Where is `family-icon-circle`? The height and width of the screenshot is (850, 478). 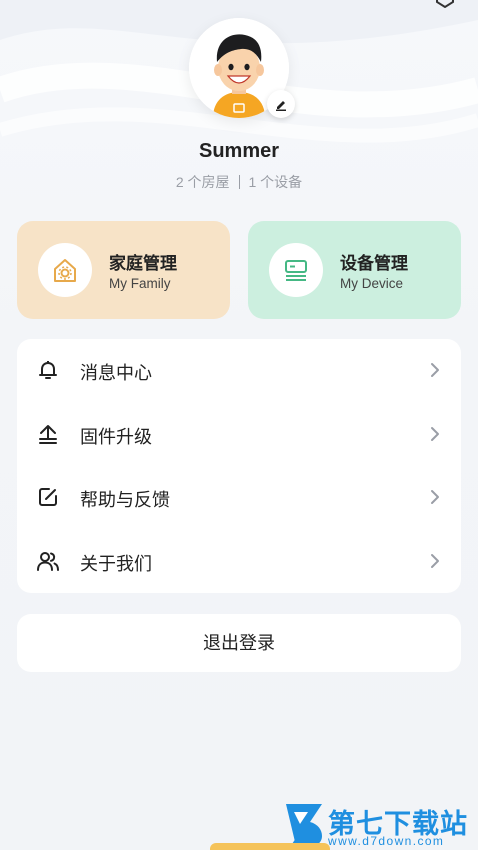 family-icon-circle is located at coordinates (65, 270).